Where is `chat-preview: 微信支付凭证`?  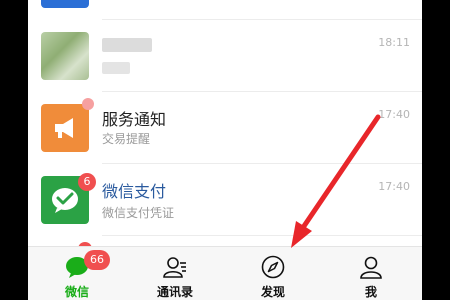
chat-preview: 微信支付凭证 is located at coordinates (138, 213).